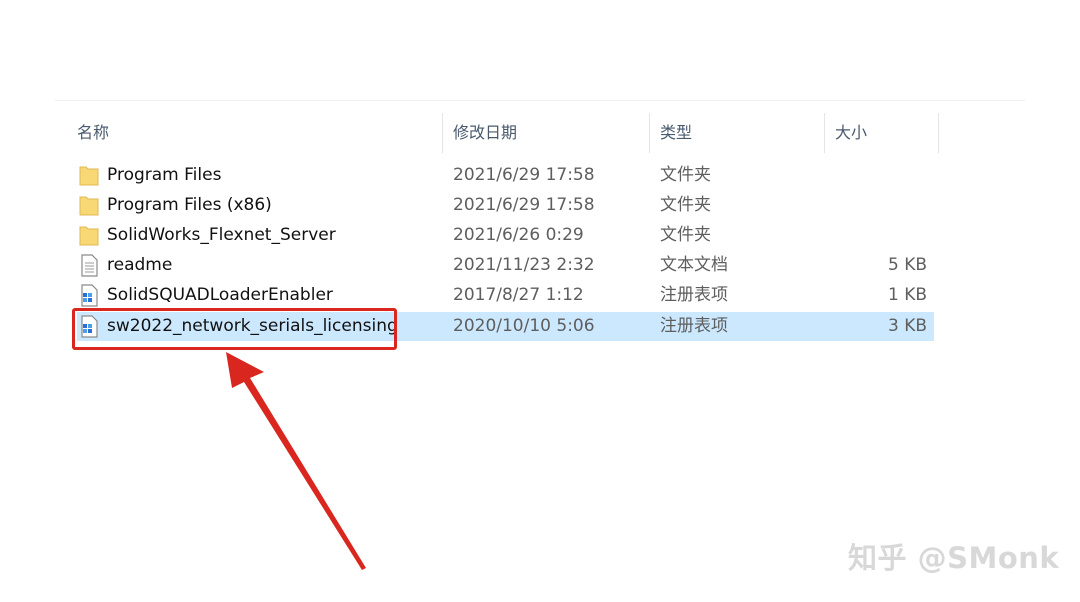 This screenshot has height=602, width=1080. What do you see at coordinates (954, 558) in the screenshot?
I see `watermark: 知乎 @SMonk` at bounding box center [954, 558].